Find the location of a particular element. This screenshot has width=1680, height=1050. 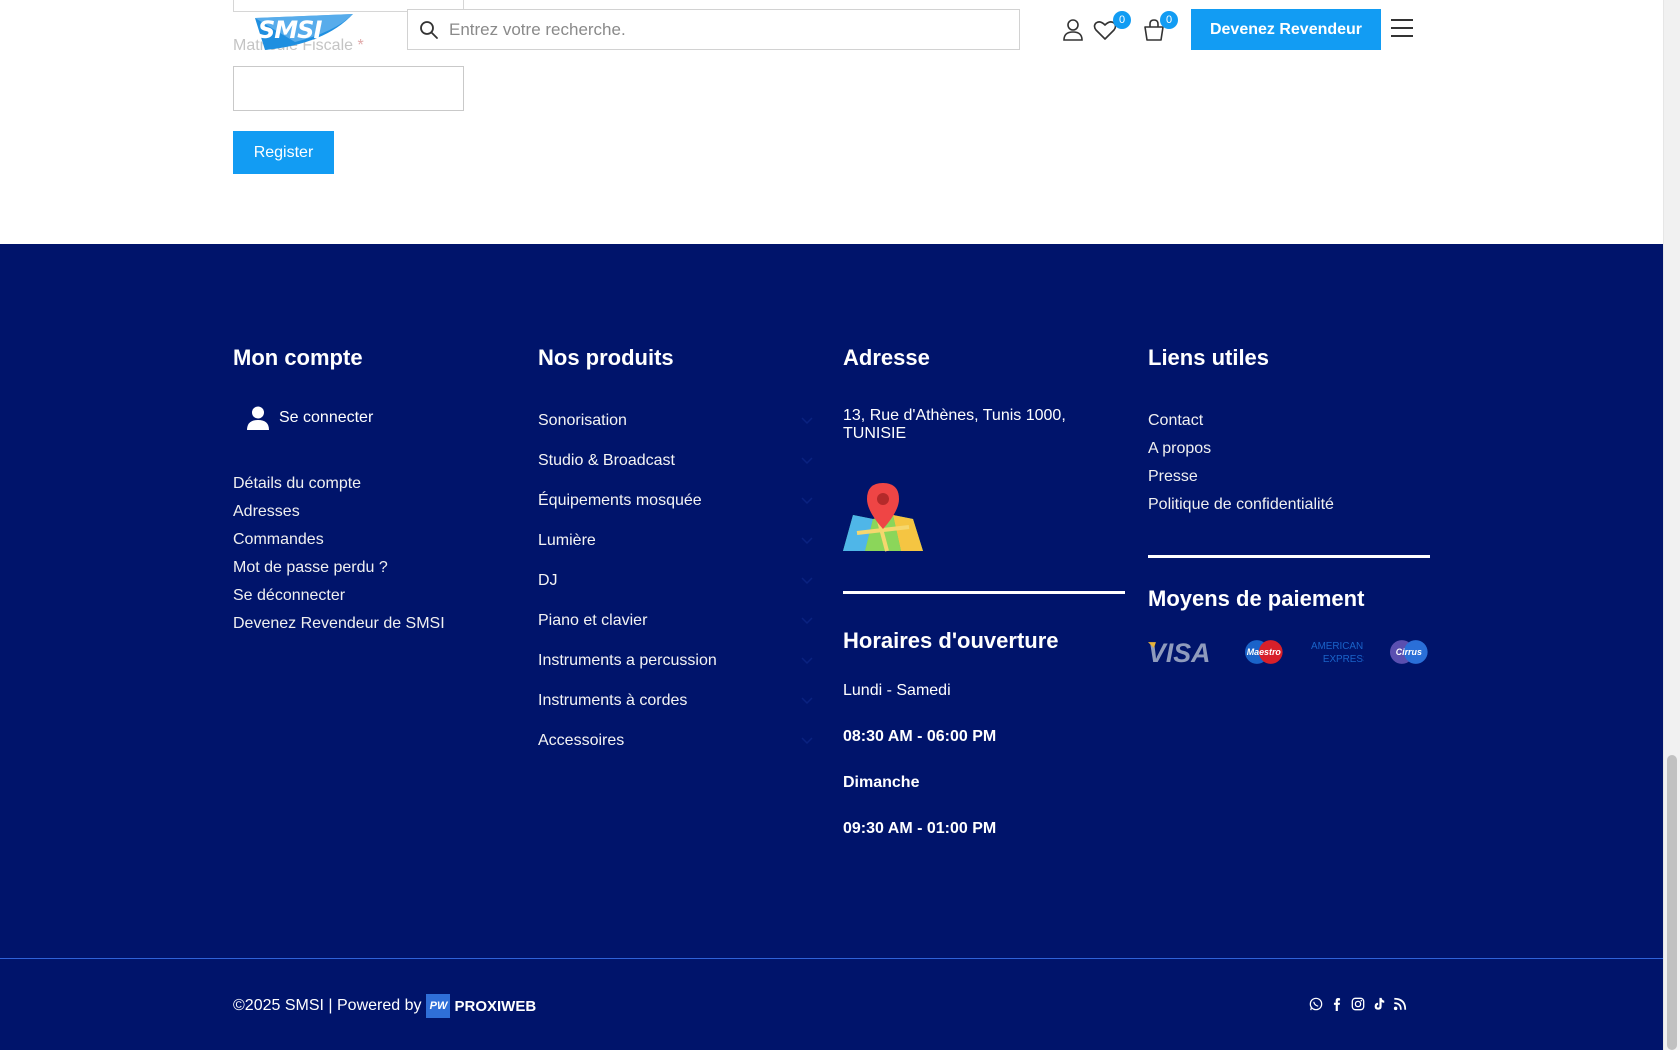

login-link: Se connecter is located at coordinates (375, 418).